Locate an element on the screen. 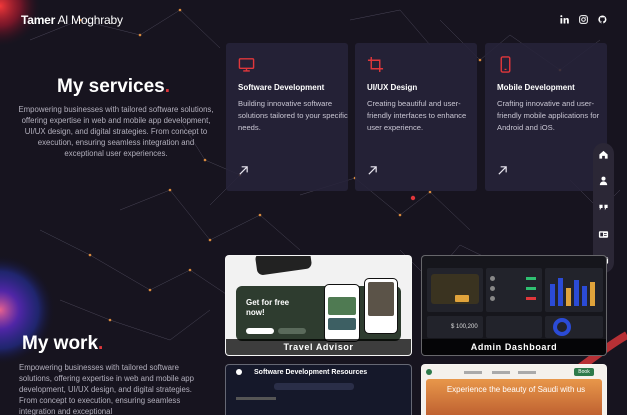  tourism-headline: Experience the beauty of Saudi with us is located at coordinates (516, 389).